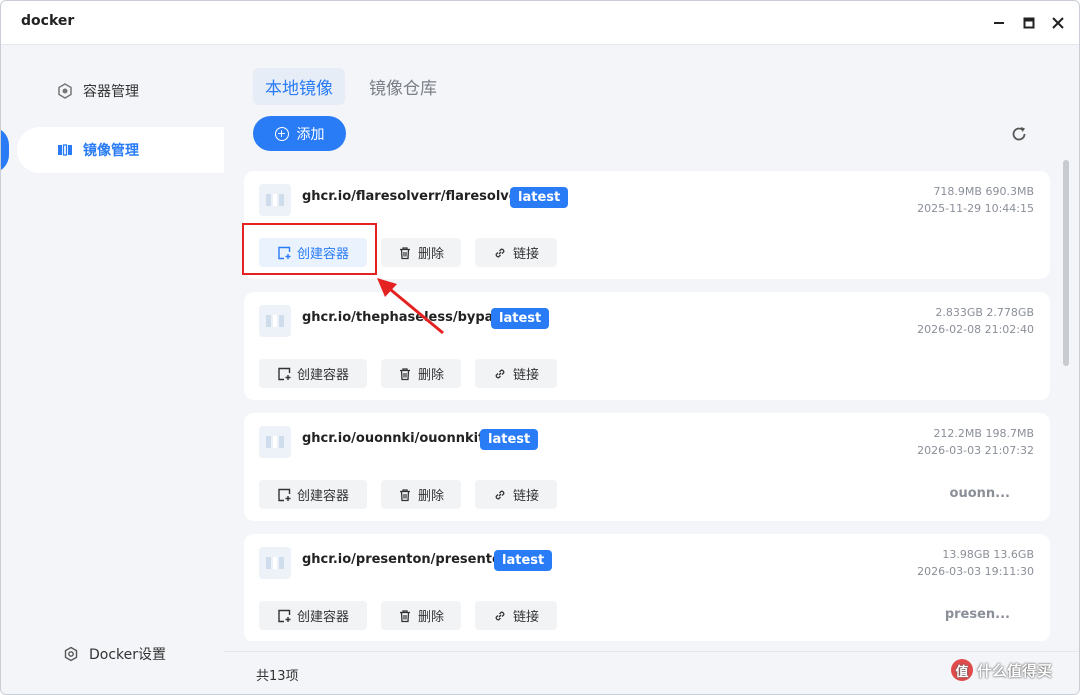 The height and width of the screenshot is (695, 1080). I want to click on sidebar-item-containers: 容器管理, so click(120, 91).